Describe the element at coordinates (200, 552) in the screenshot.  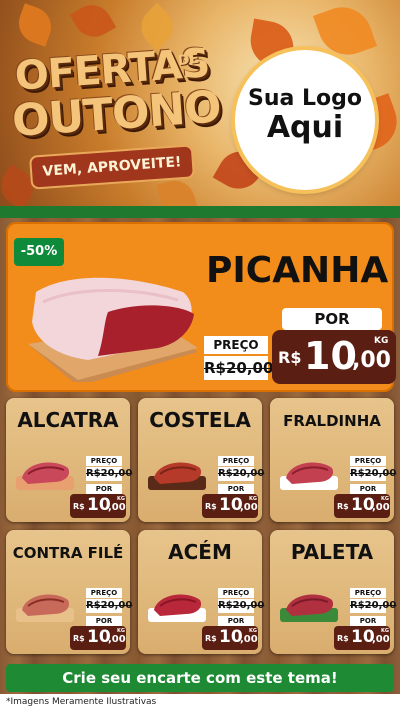
I see `product-name: ACÉM` at that location.